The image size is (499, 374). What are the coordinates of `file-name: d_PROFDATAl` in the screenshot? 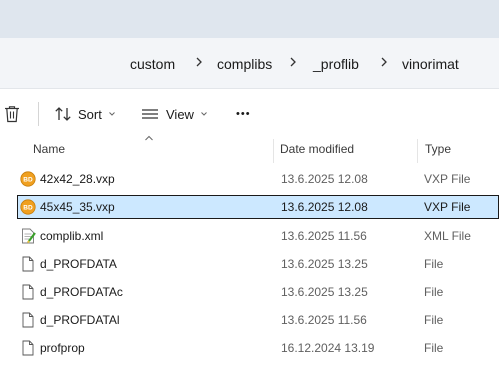 It's located at (80, 320).